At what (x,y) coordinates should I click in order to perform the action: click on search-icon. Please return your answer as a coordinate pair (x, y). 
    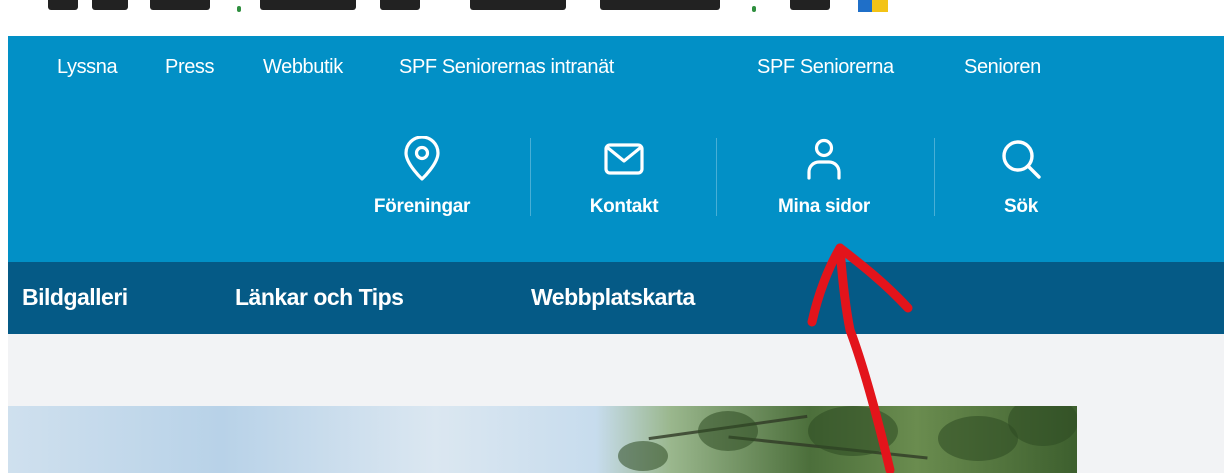
    Looking at the image, I should click on (1021, 159).